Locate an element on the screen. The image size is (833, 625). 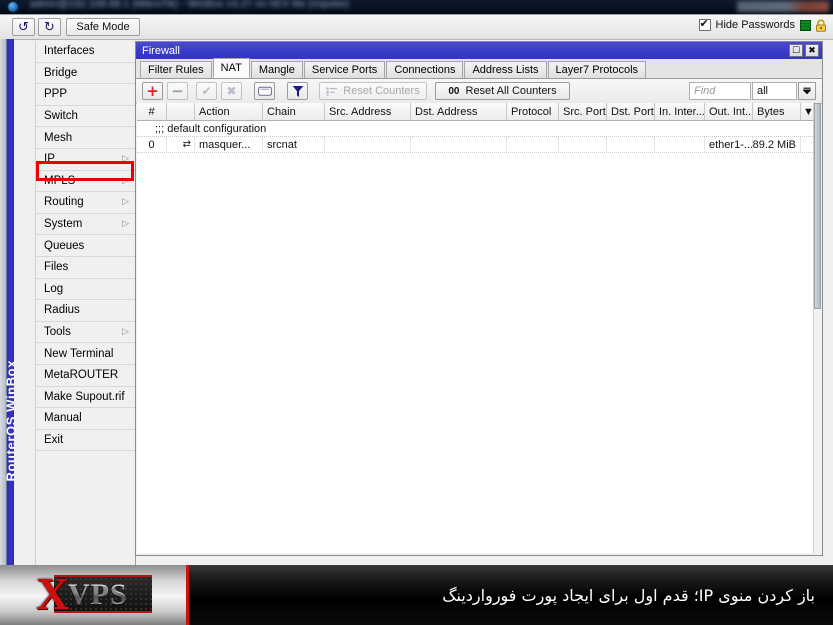
funnel-icon is located at coordinates (297, 91).